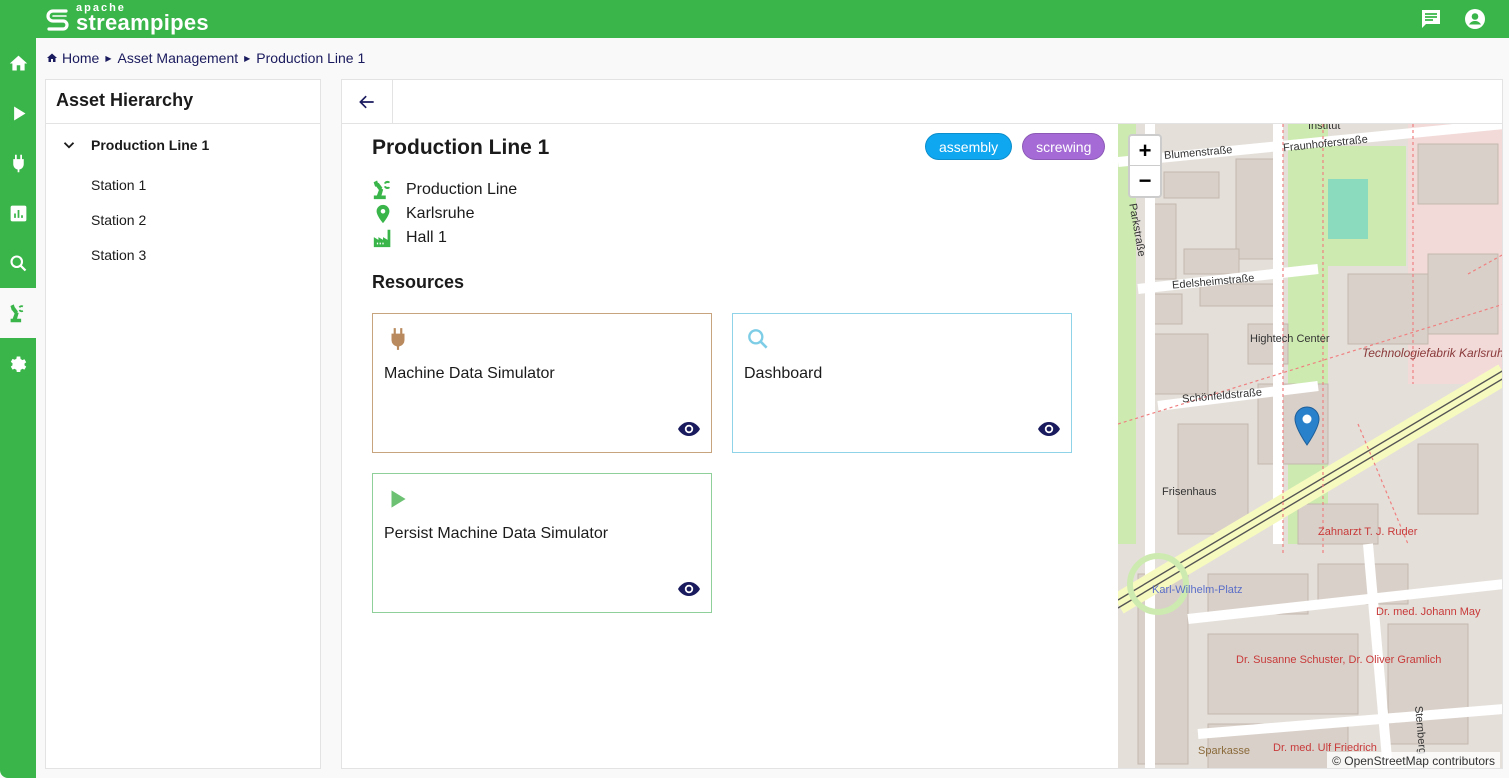 The width and height of the screenshot is (1509, 778). I want to click on nav-home, so click(18, 63).